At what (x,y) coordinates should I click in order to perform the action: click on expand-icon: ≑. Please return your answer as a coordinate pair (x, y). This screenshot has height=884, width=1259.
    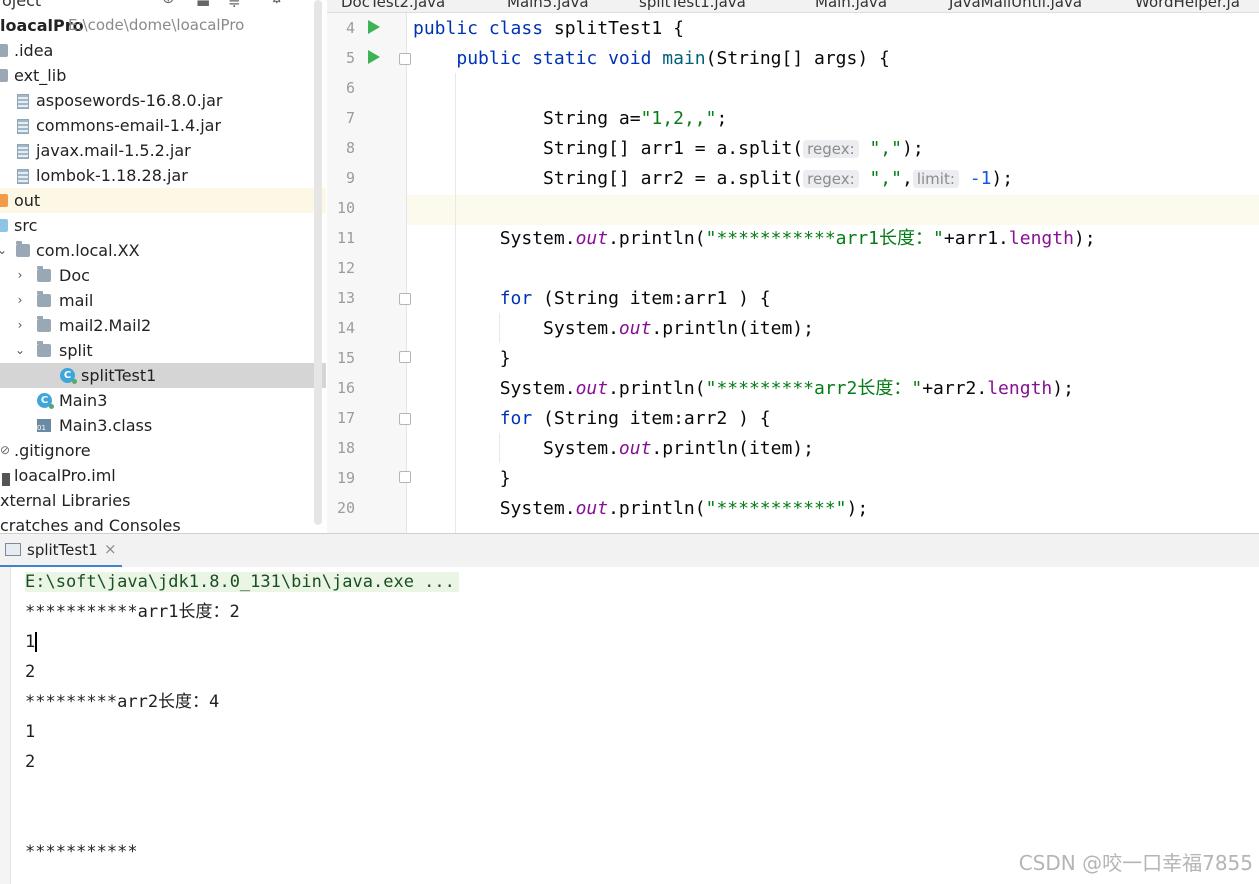
    Looking at the image, I should click on (234, 5).